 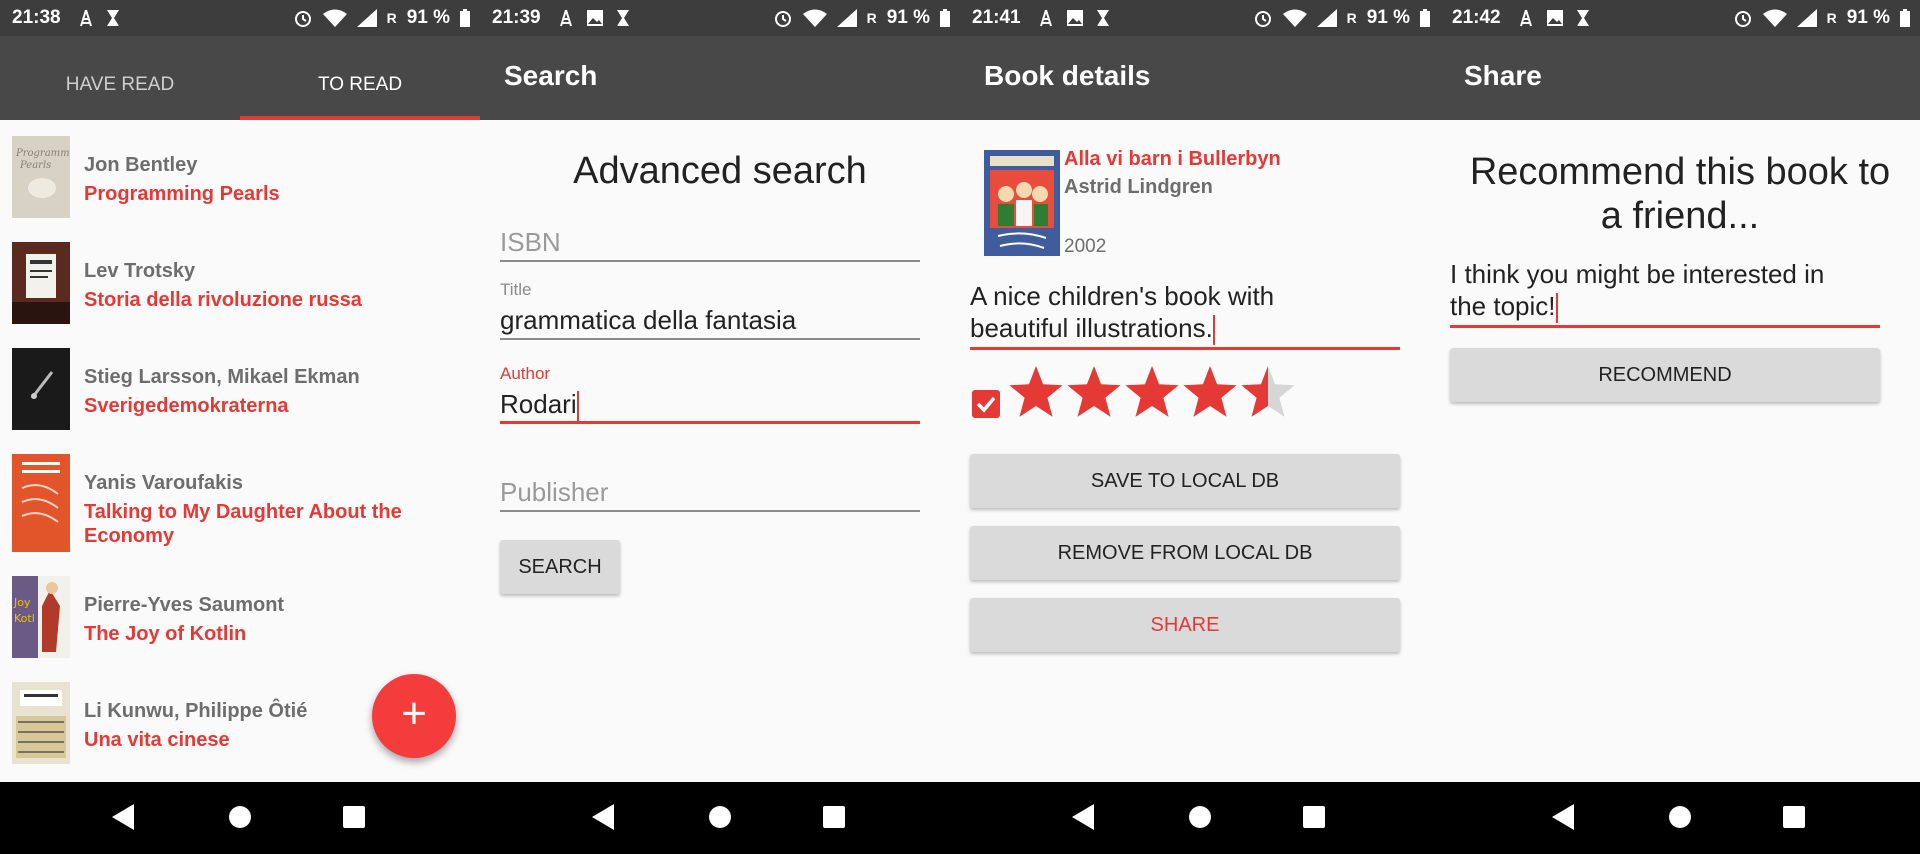 What do you see at coordinates (240, 18) in the screenshot?
I see `status-bar: 21:38 R 91 %` at bounding box center [240, 18].